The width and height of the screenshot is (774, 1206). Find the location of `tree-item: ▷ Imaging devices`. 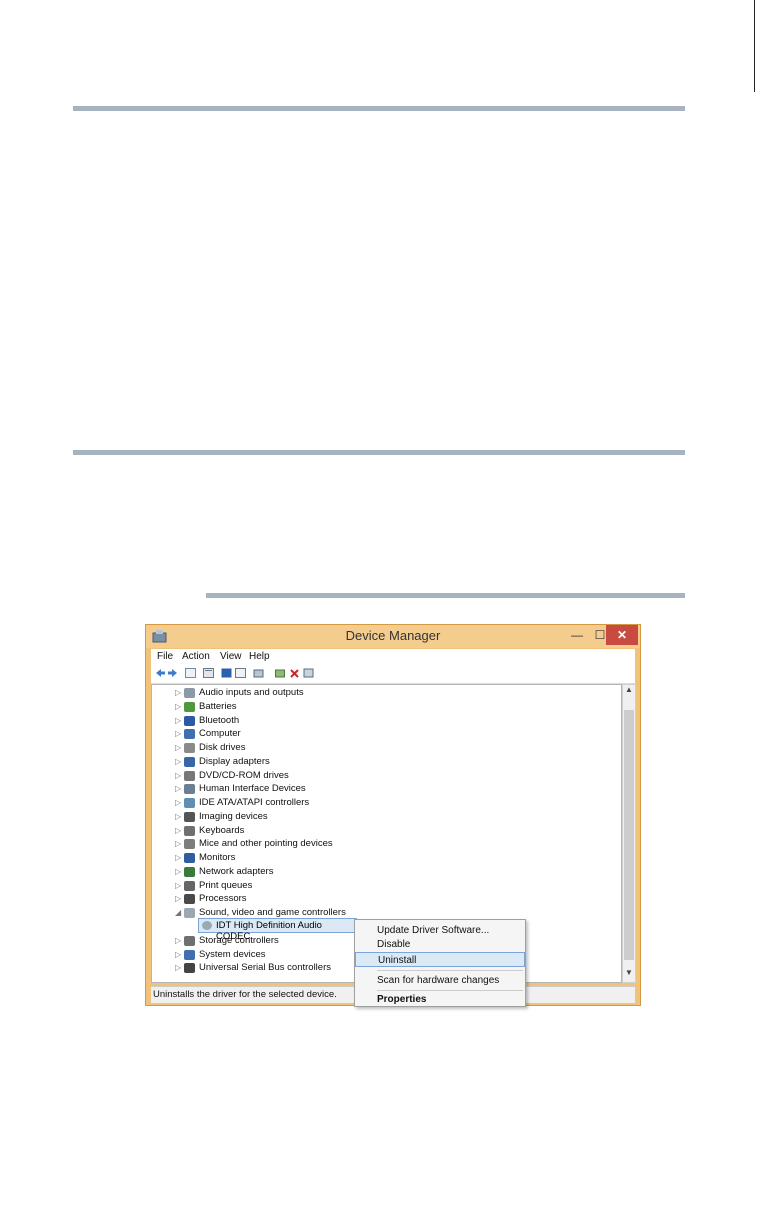

tree-item: ▷ Imaging devices is located at coordinates (302, 817).